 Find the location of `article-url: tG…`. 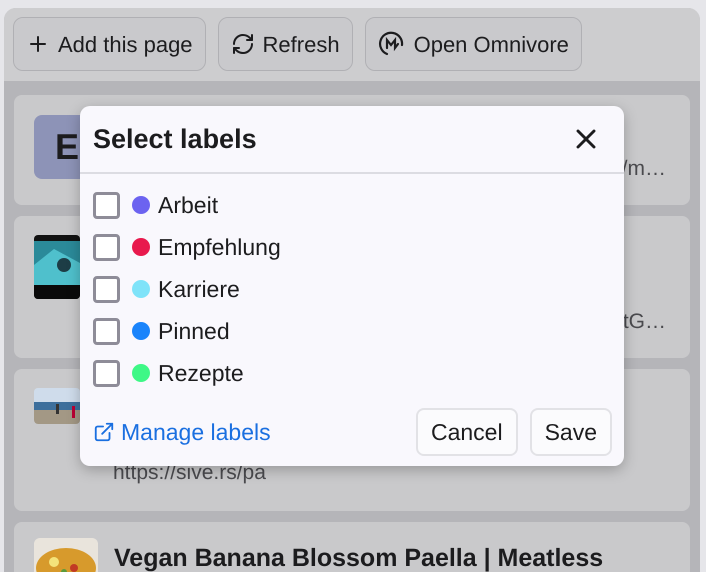

article-url: tG… is located at coordinates (644, 322).